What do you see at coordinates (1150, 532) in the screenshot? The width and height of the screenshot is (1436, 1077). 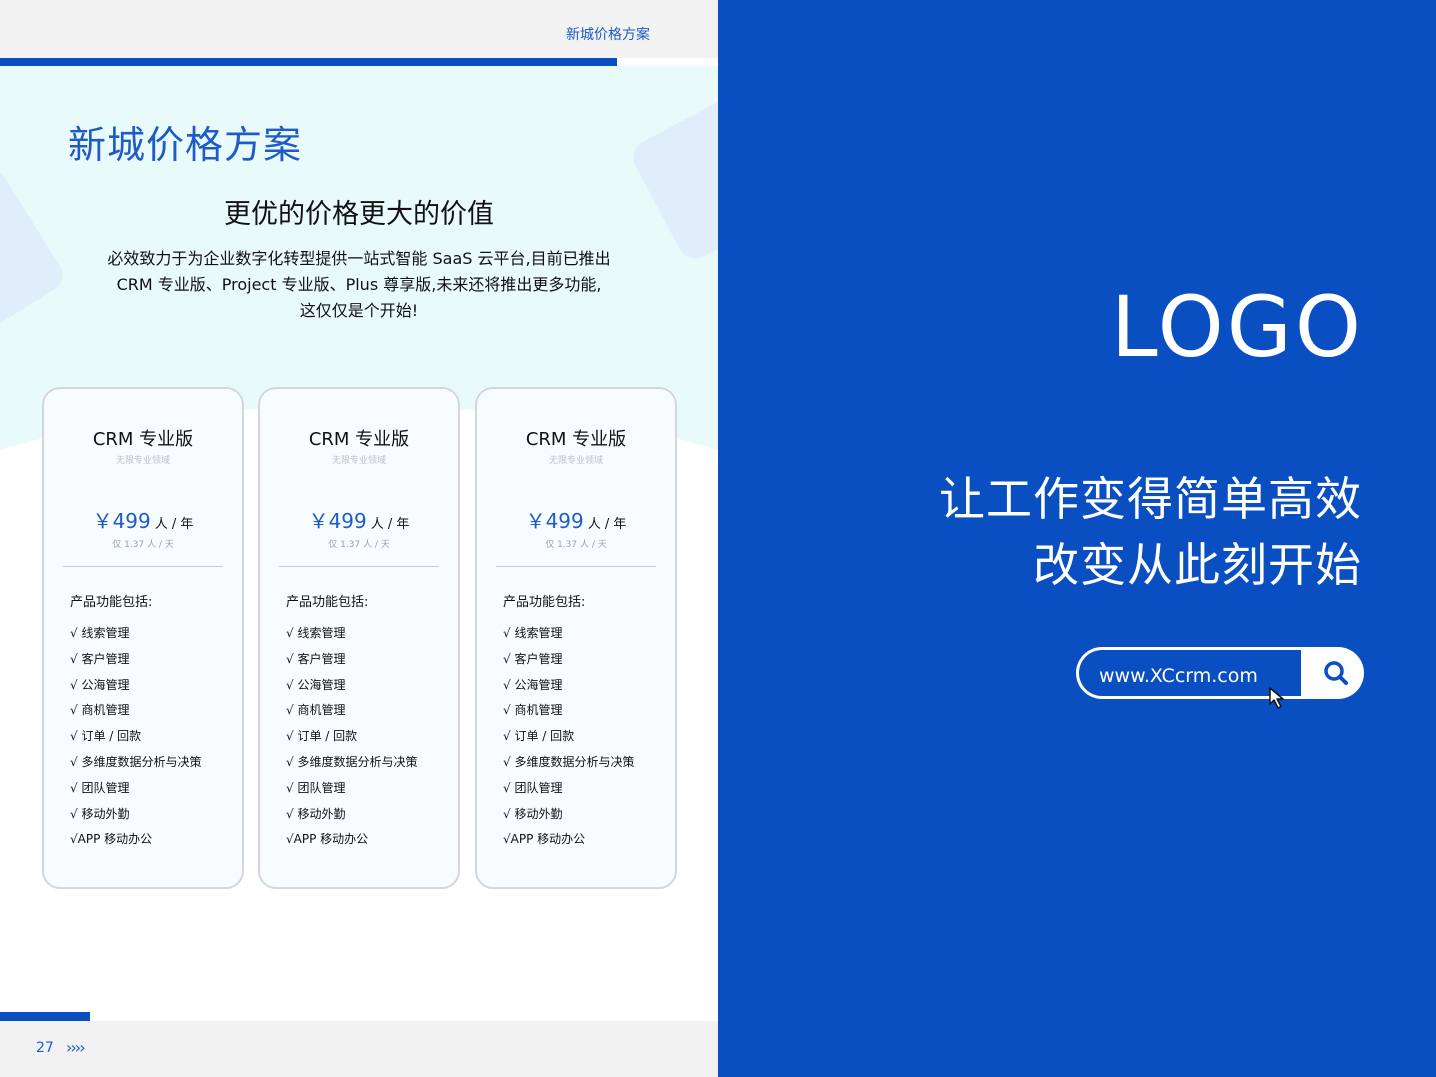 I see `slogan: 让工作变得简单高效 改变从此刻开始` at bounding box center [1150, 532].